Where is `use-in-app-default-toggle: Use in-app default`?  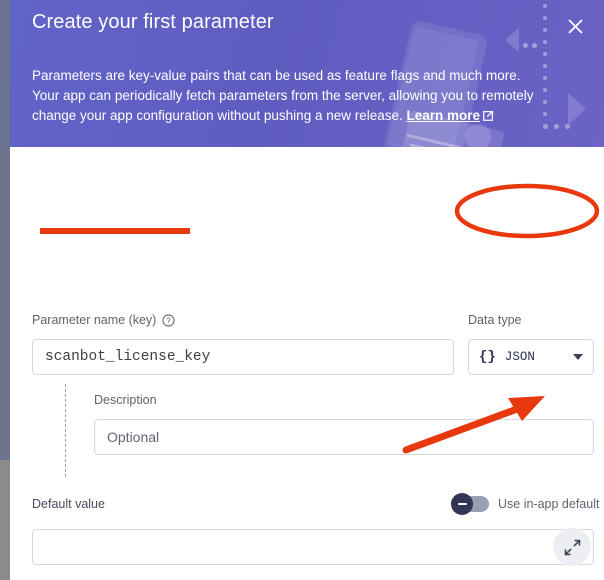
use-in-app-default-toggle: Use in-app default is located at coordinates (525, 504).